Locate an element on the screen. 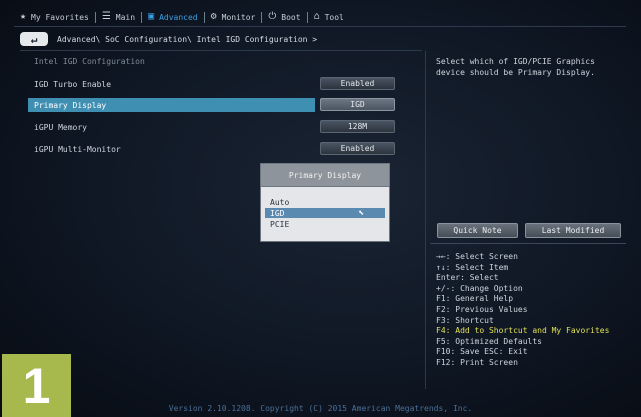 The image size is (641, 417). tab-monitor: ⚙ Monitor is located at coordinates (233, 17).